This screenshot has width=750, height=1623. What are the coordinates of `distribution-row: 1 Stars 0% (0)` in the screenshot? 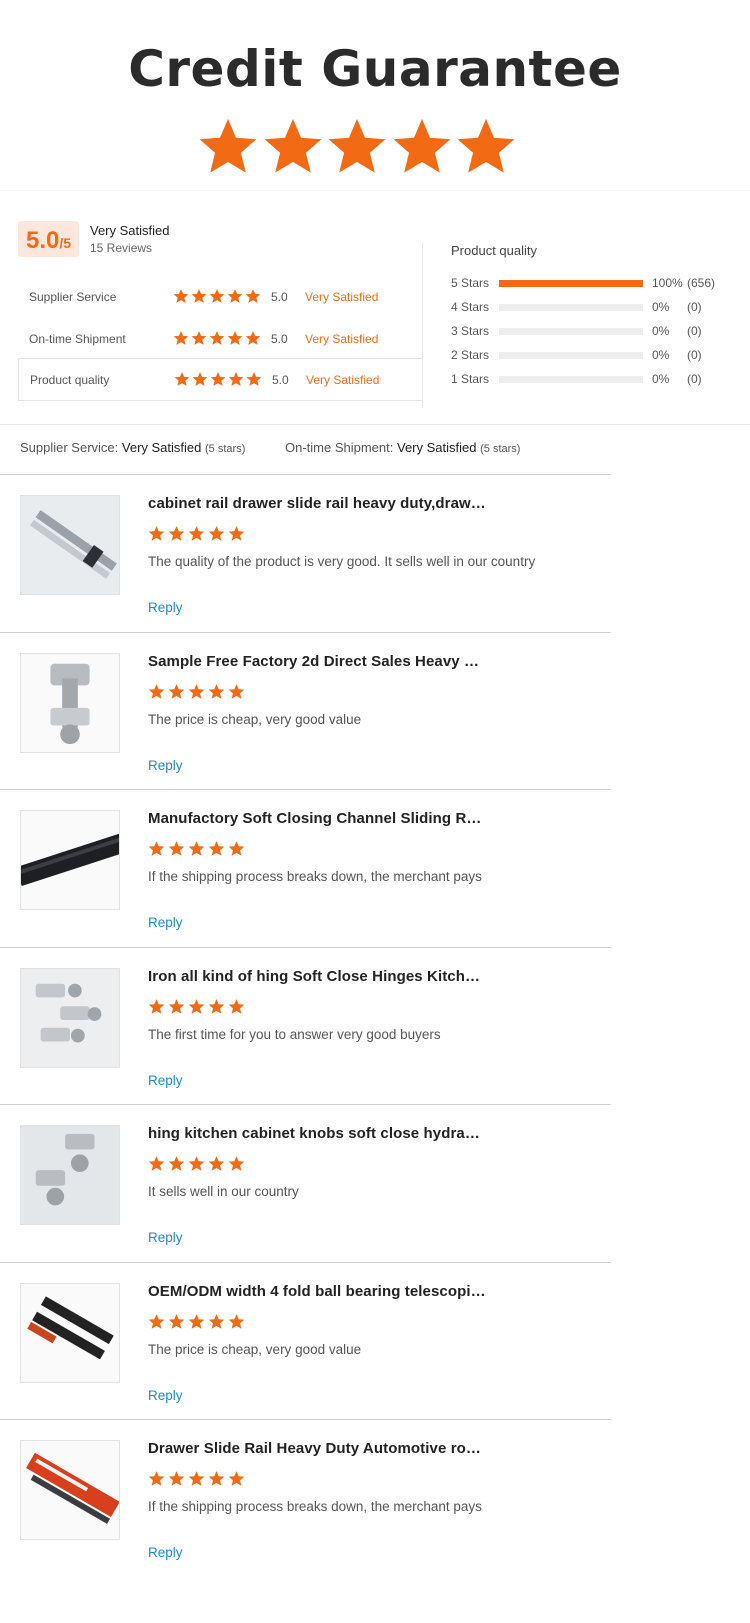 It's located at (596, 379).